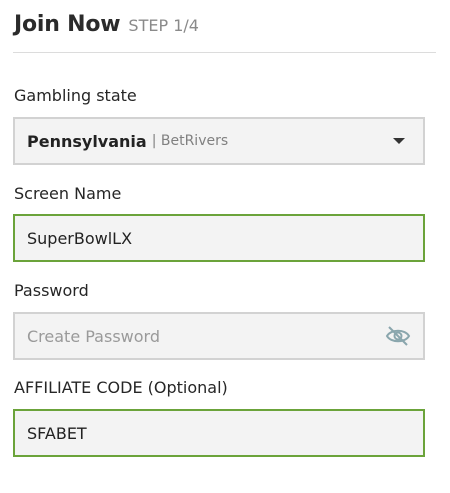 The width and height of the screenshot is (450, 493). What do you see at coordinates (121, 387) in the screenshot?
I see `affiliate-code-label: AFFILIATE CODE (Optional)` at bounding box center [121, 387].